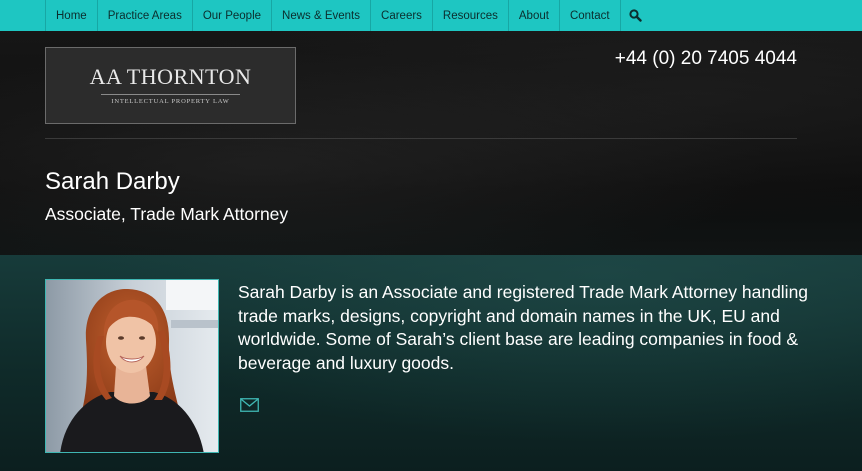  Describe the element at coordinates (534, 15) in the screenshot. I see `nav-item-about: About` at that location.